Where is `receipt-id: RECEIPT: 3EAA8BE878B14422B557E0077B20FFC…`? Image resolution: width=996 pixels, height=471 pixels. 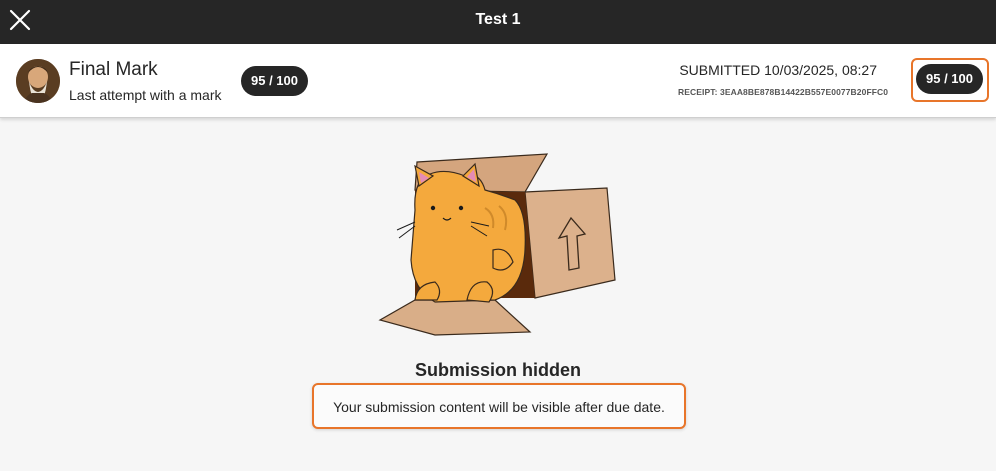
receipt-id: RECEIPT: 3EAA8BE878B14422B557E0077B20FFC… is located at coordinates (783, 92).